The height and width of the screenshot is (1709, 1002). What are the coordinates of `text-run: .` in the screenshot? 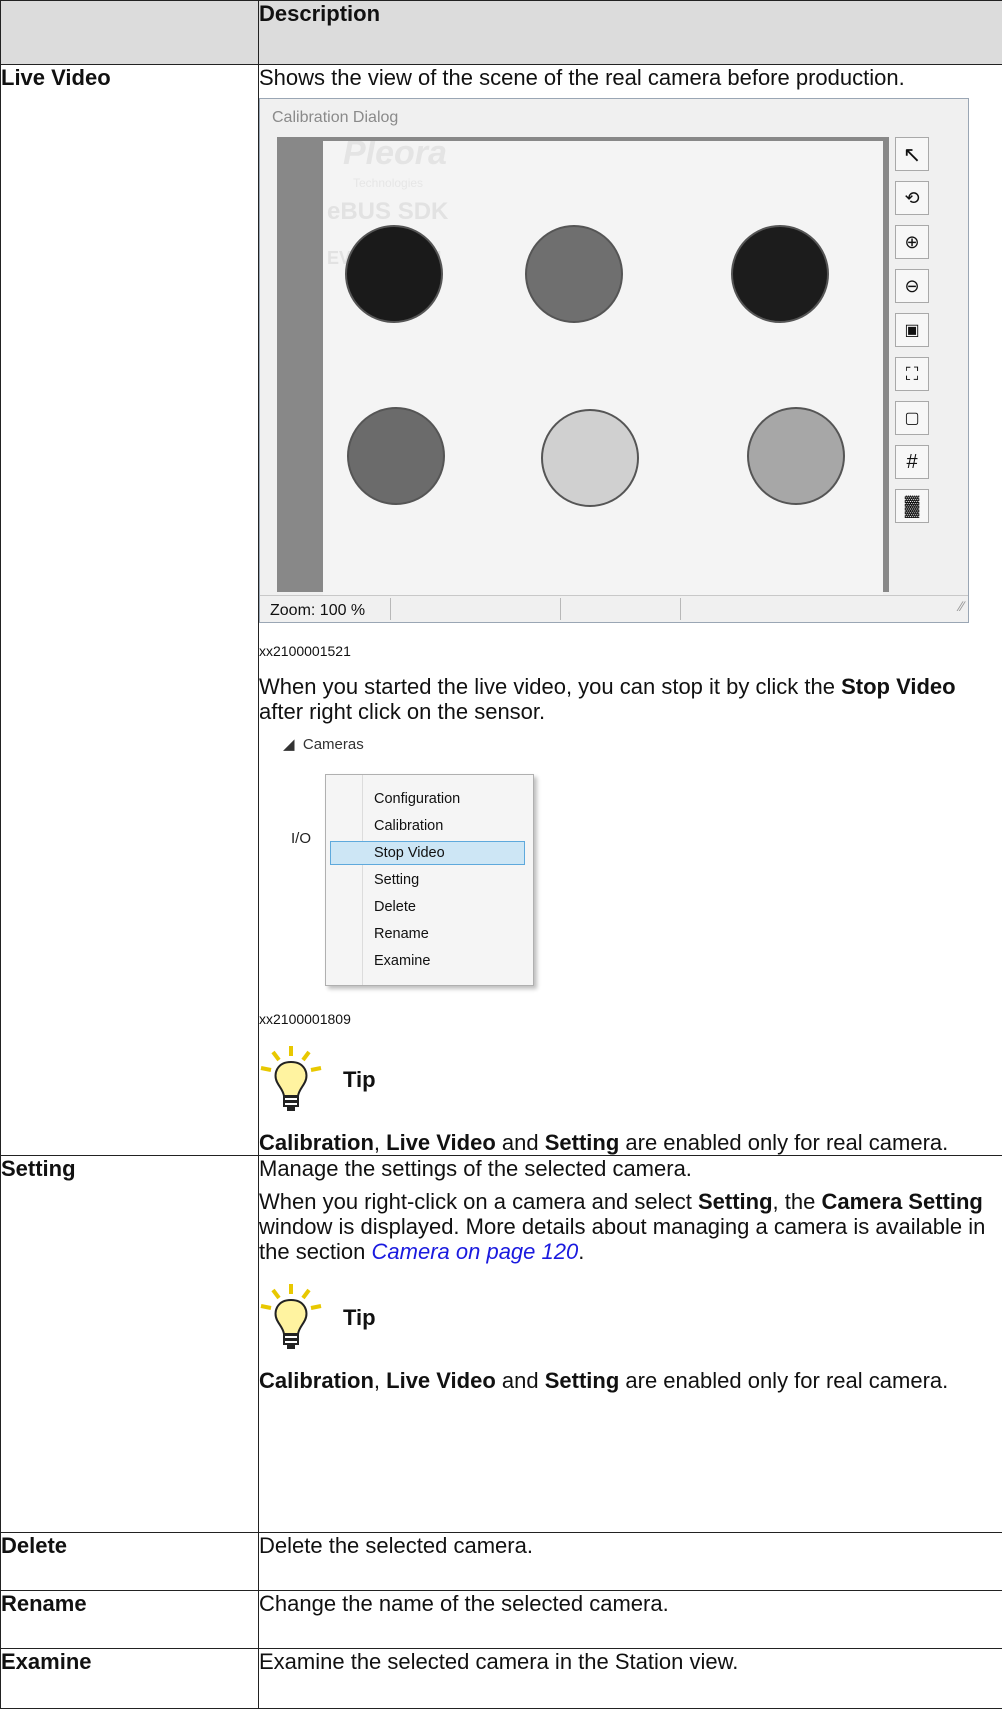 It's located at (581, 1251).